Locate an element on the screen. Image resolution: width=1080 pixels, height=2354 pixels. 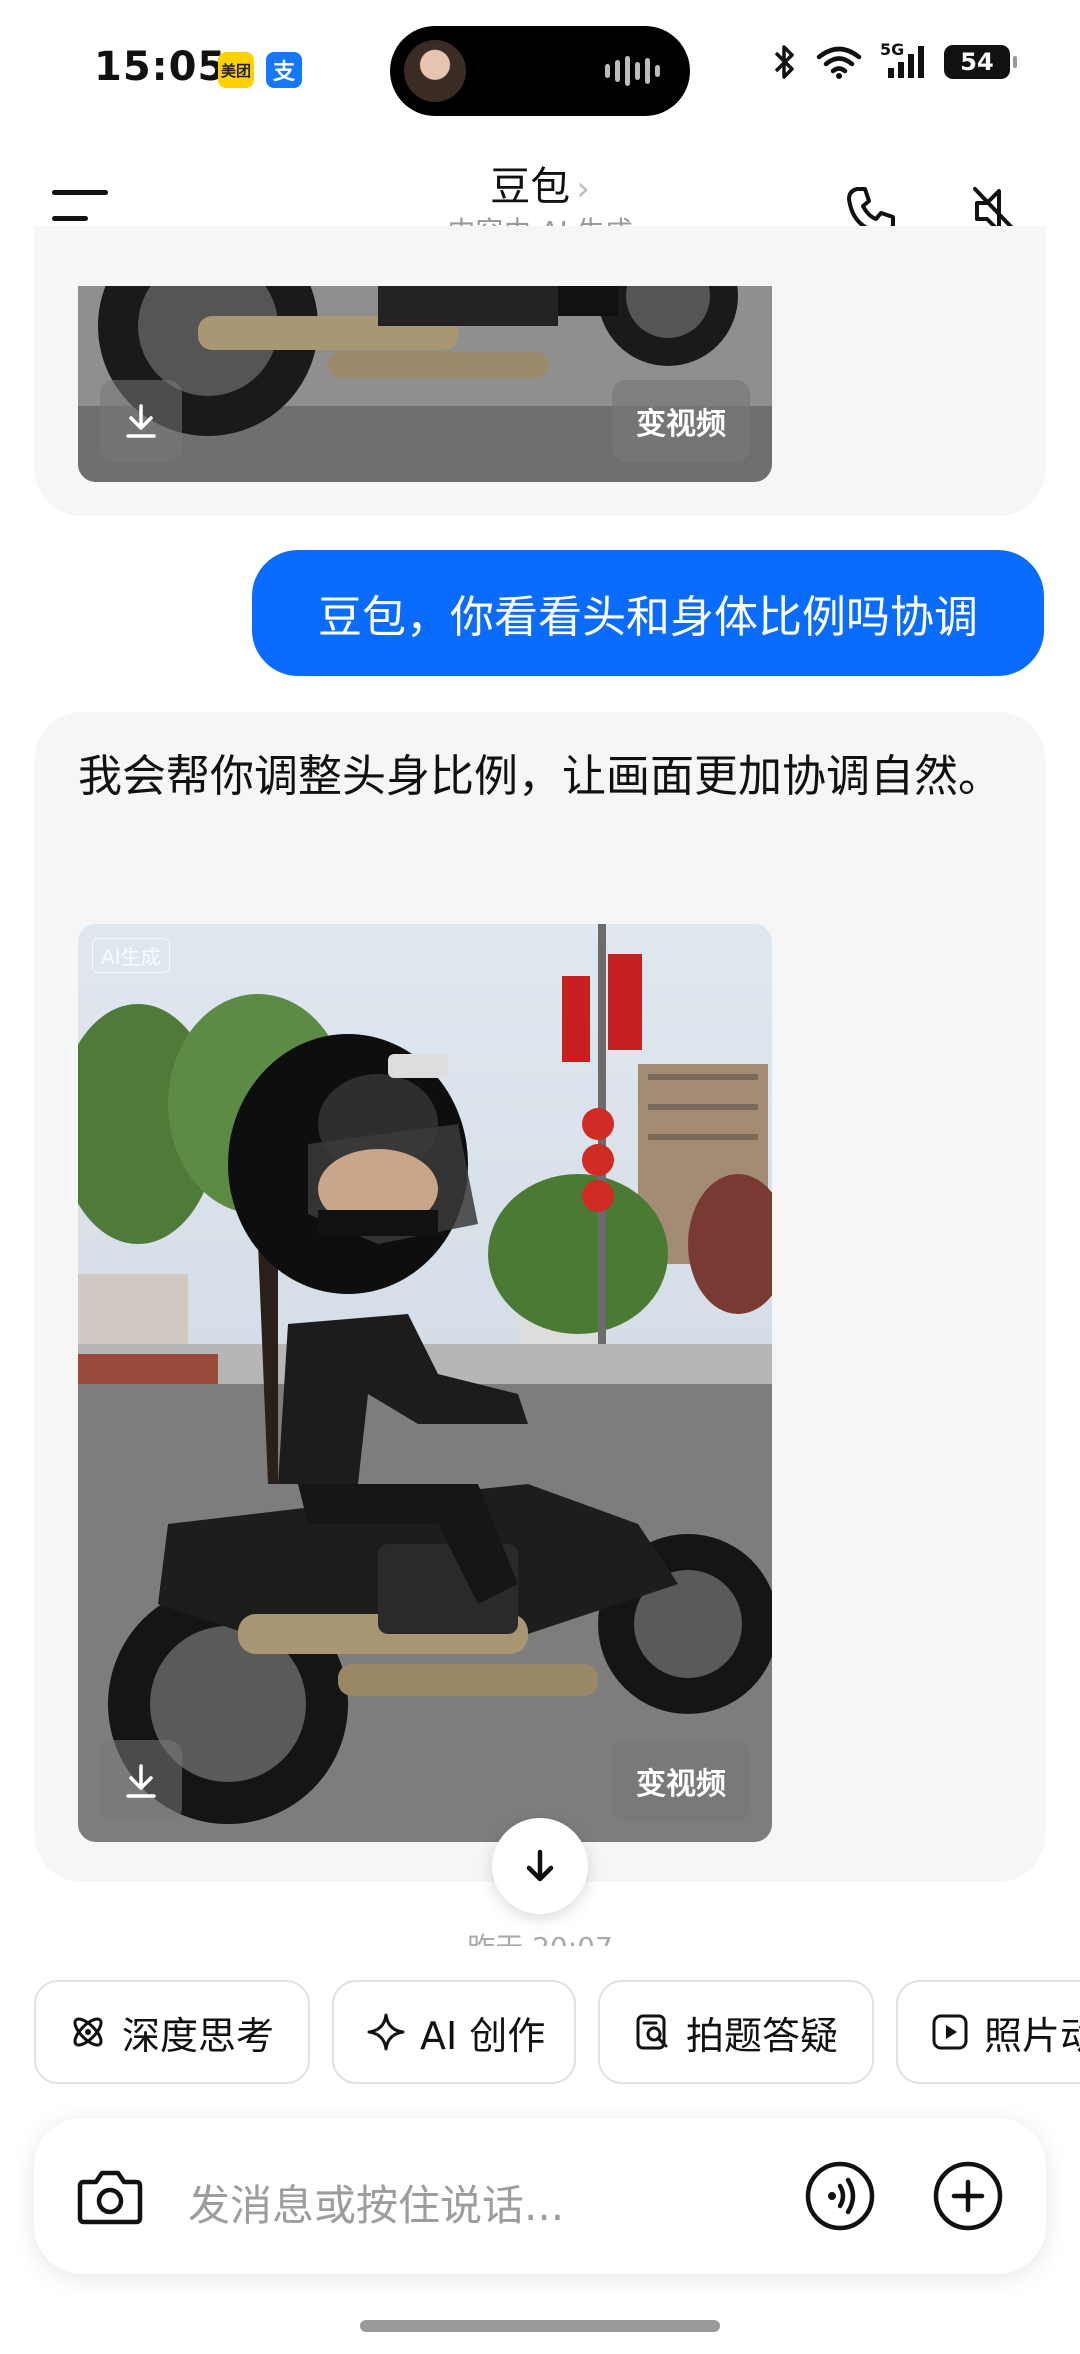
status-icons: 5G 54 is located at coordinates (894, 60).